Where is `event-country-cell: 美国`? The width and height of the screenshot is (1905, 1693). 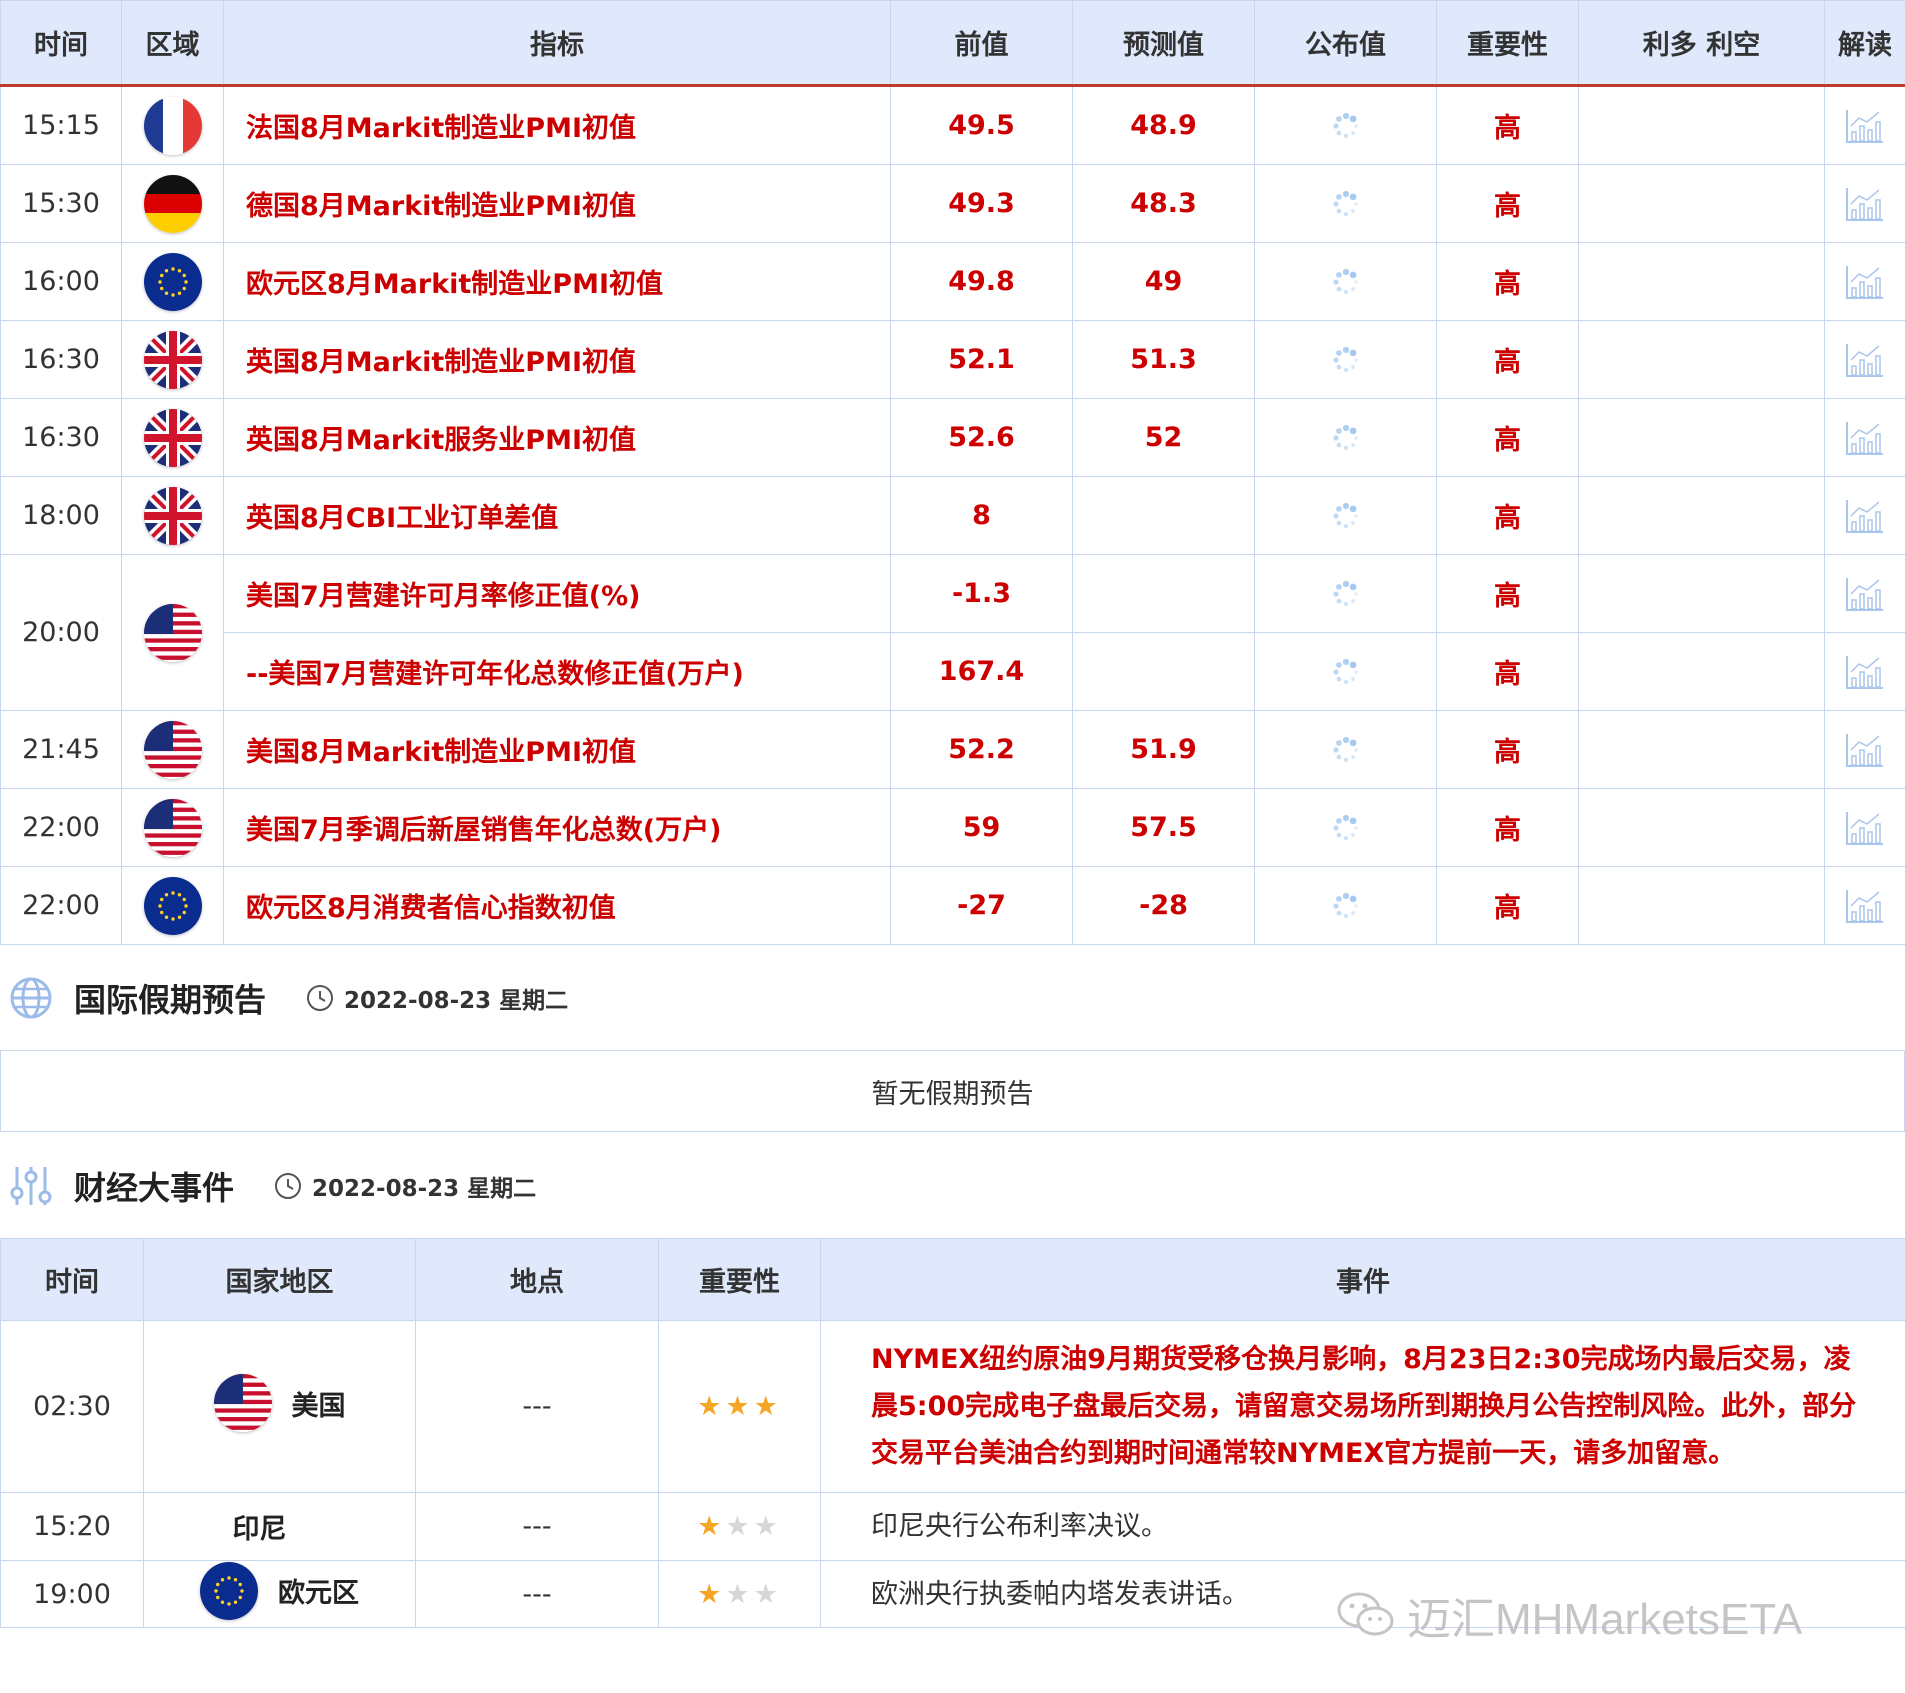 event-country-cell: 美国 is located at coordinates (279, 1406).